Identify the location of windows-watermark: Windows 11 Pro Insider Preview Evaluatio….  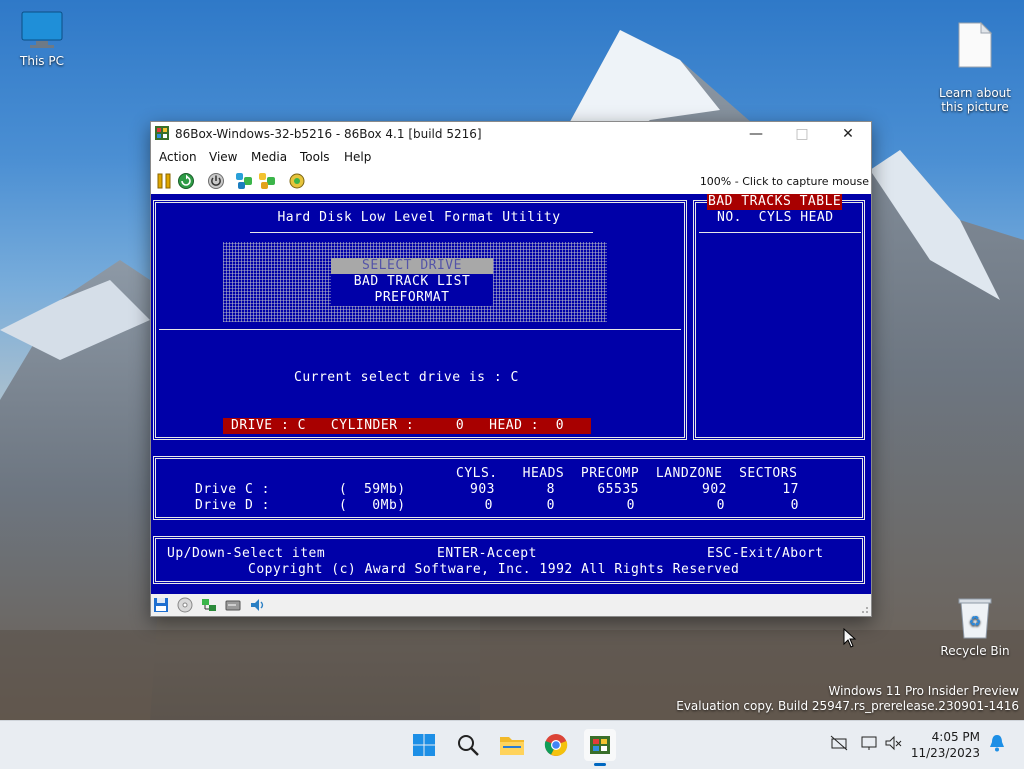
(847, 699).